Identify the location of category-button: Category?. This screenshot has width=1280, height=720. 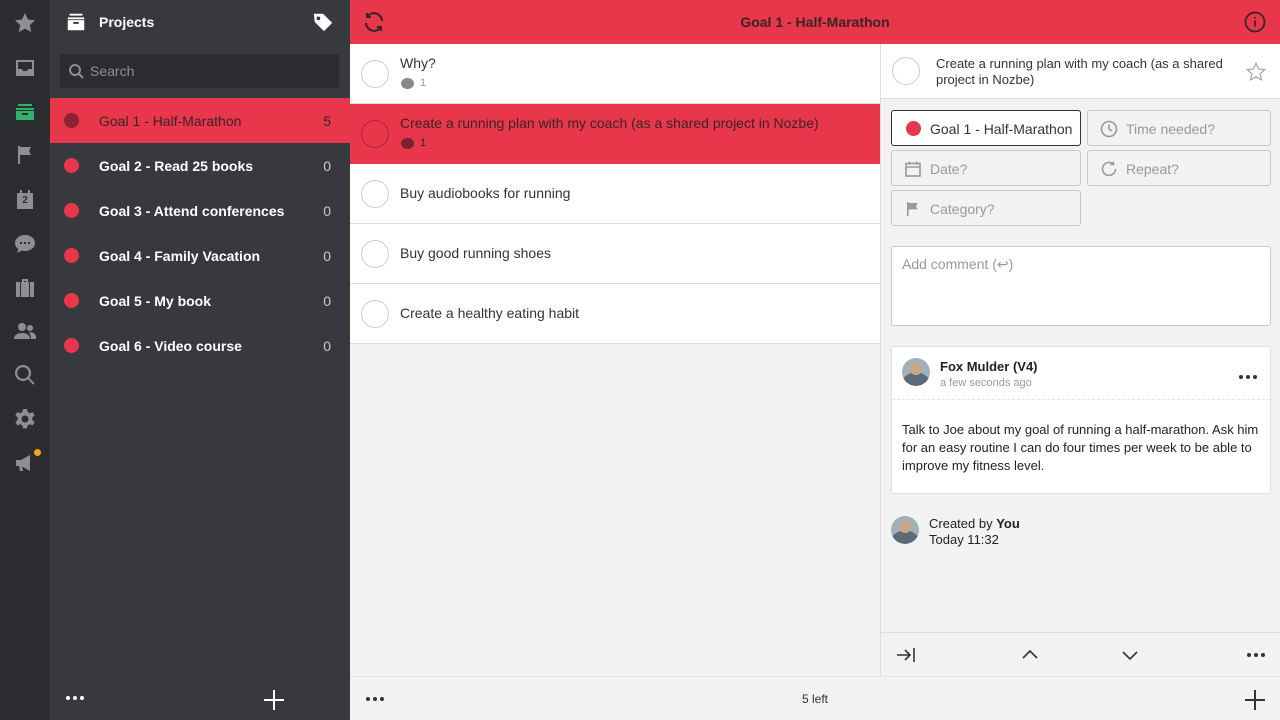
(986, 208).